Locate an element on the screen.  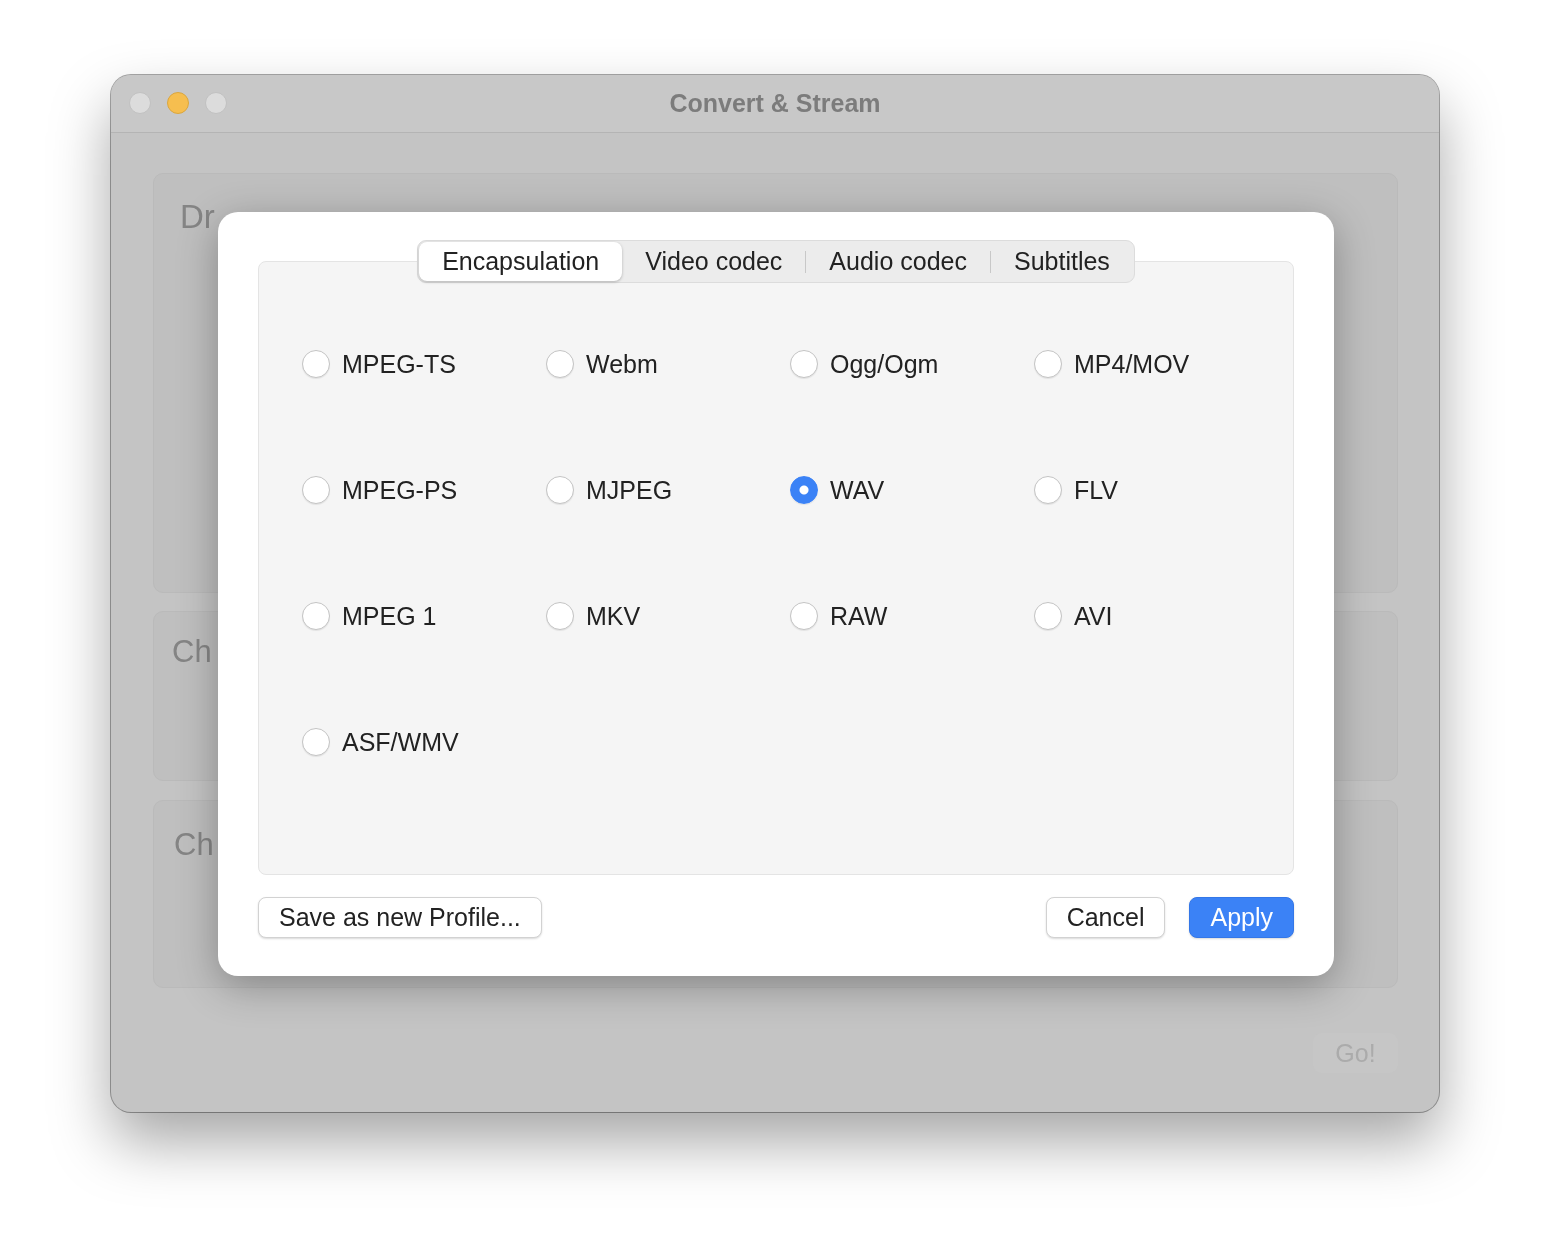
drop-zone-text: Dr is located at coordinates (197, 217).